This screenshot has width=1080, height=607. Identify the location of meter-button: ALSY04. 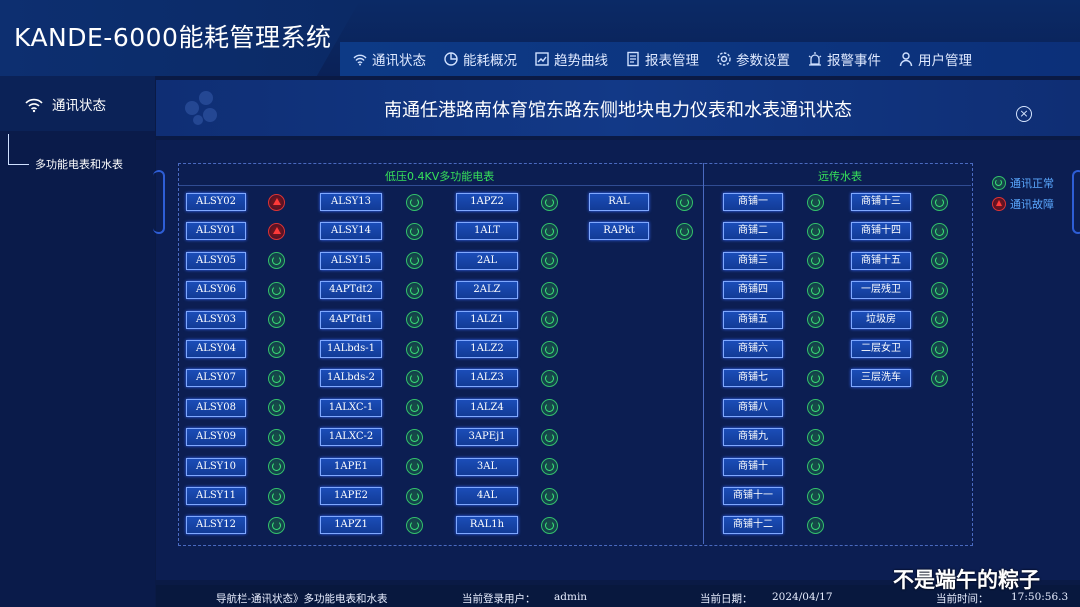
(216, 349).